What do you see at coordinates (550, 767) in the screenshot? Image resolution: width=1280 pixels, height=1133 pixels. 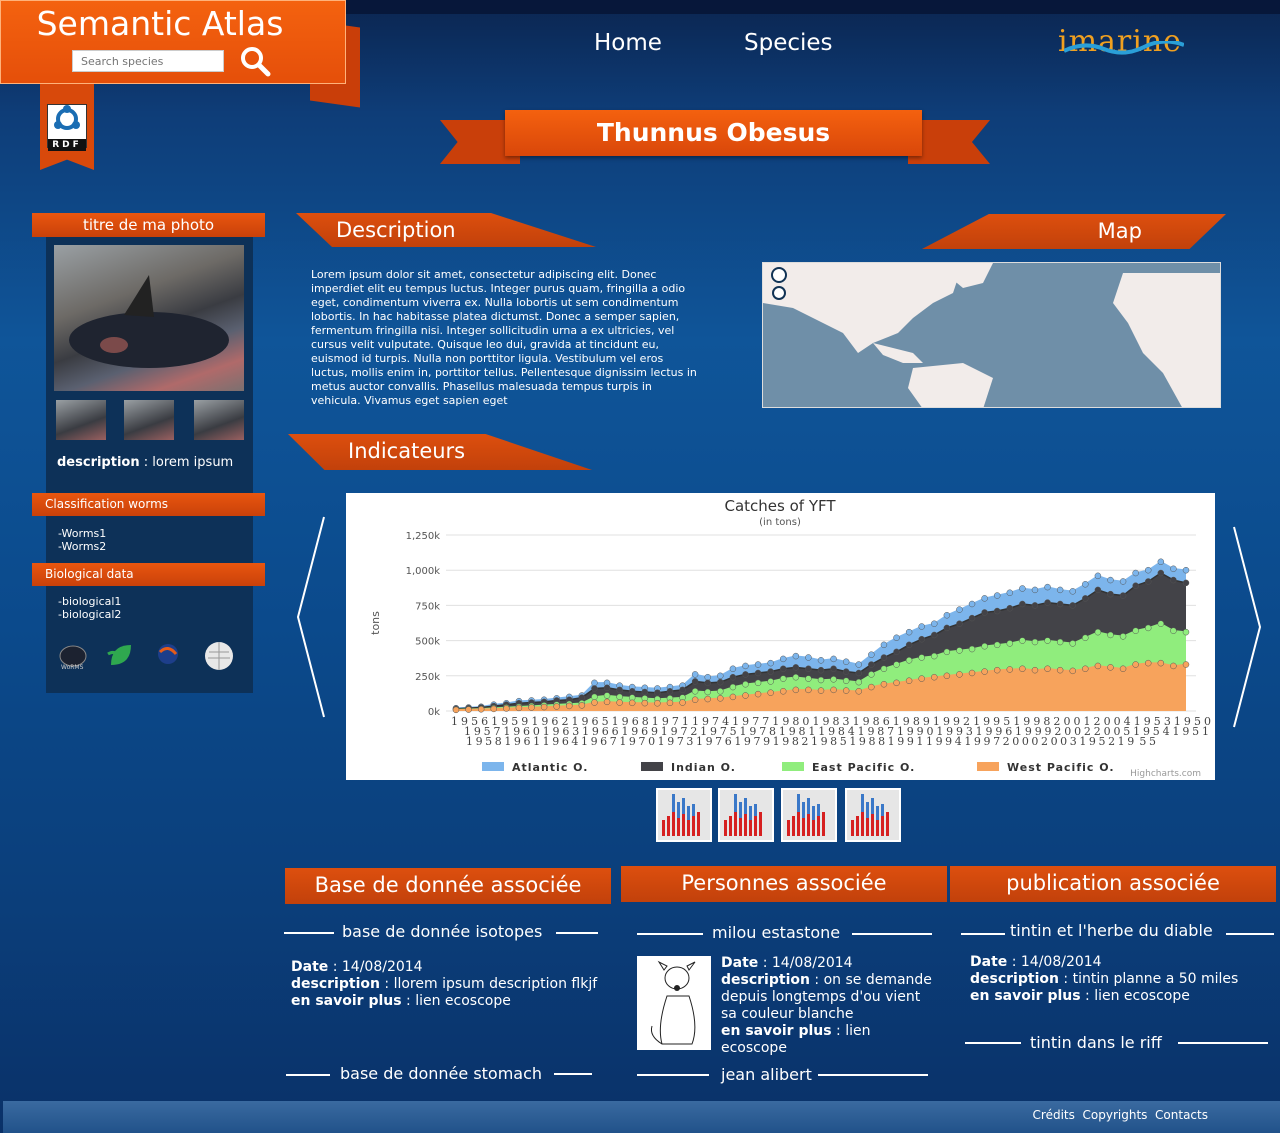 I see `chart-legend-label: Atlantic O.` at bounding box center [550, 767].